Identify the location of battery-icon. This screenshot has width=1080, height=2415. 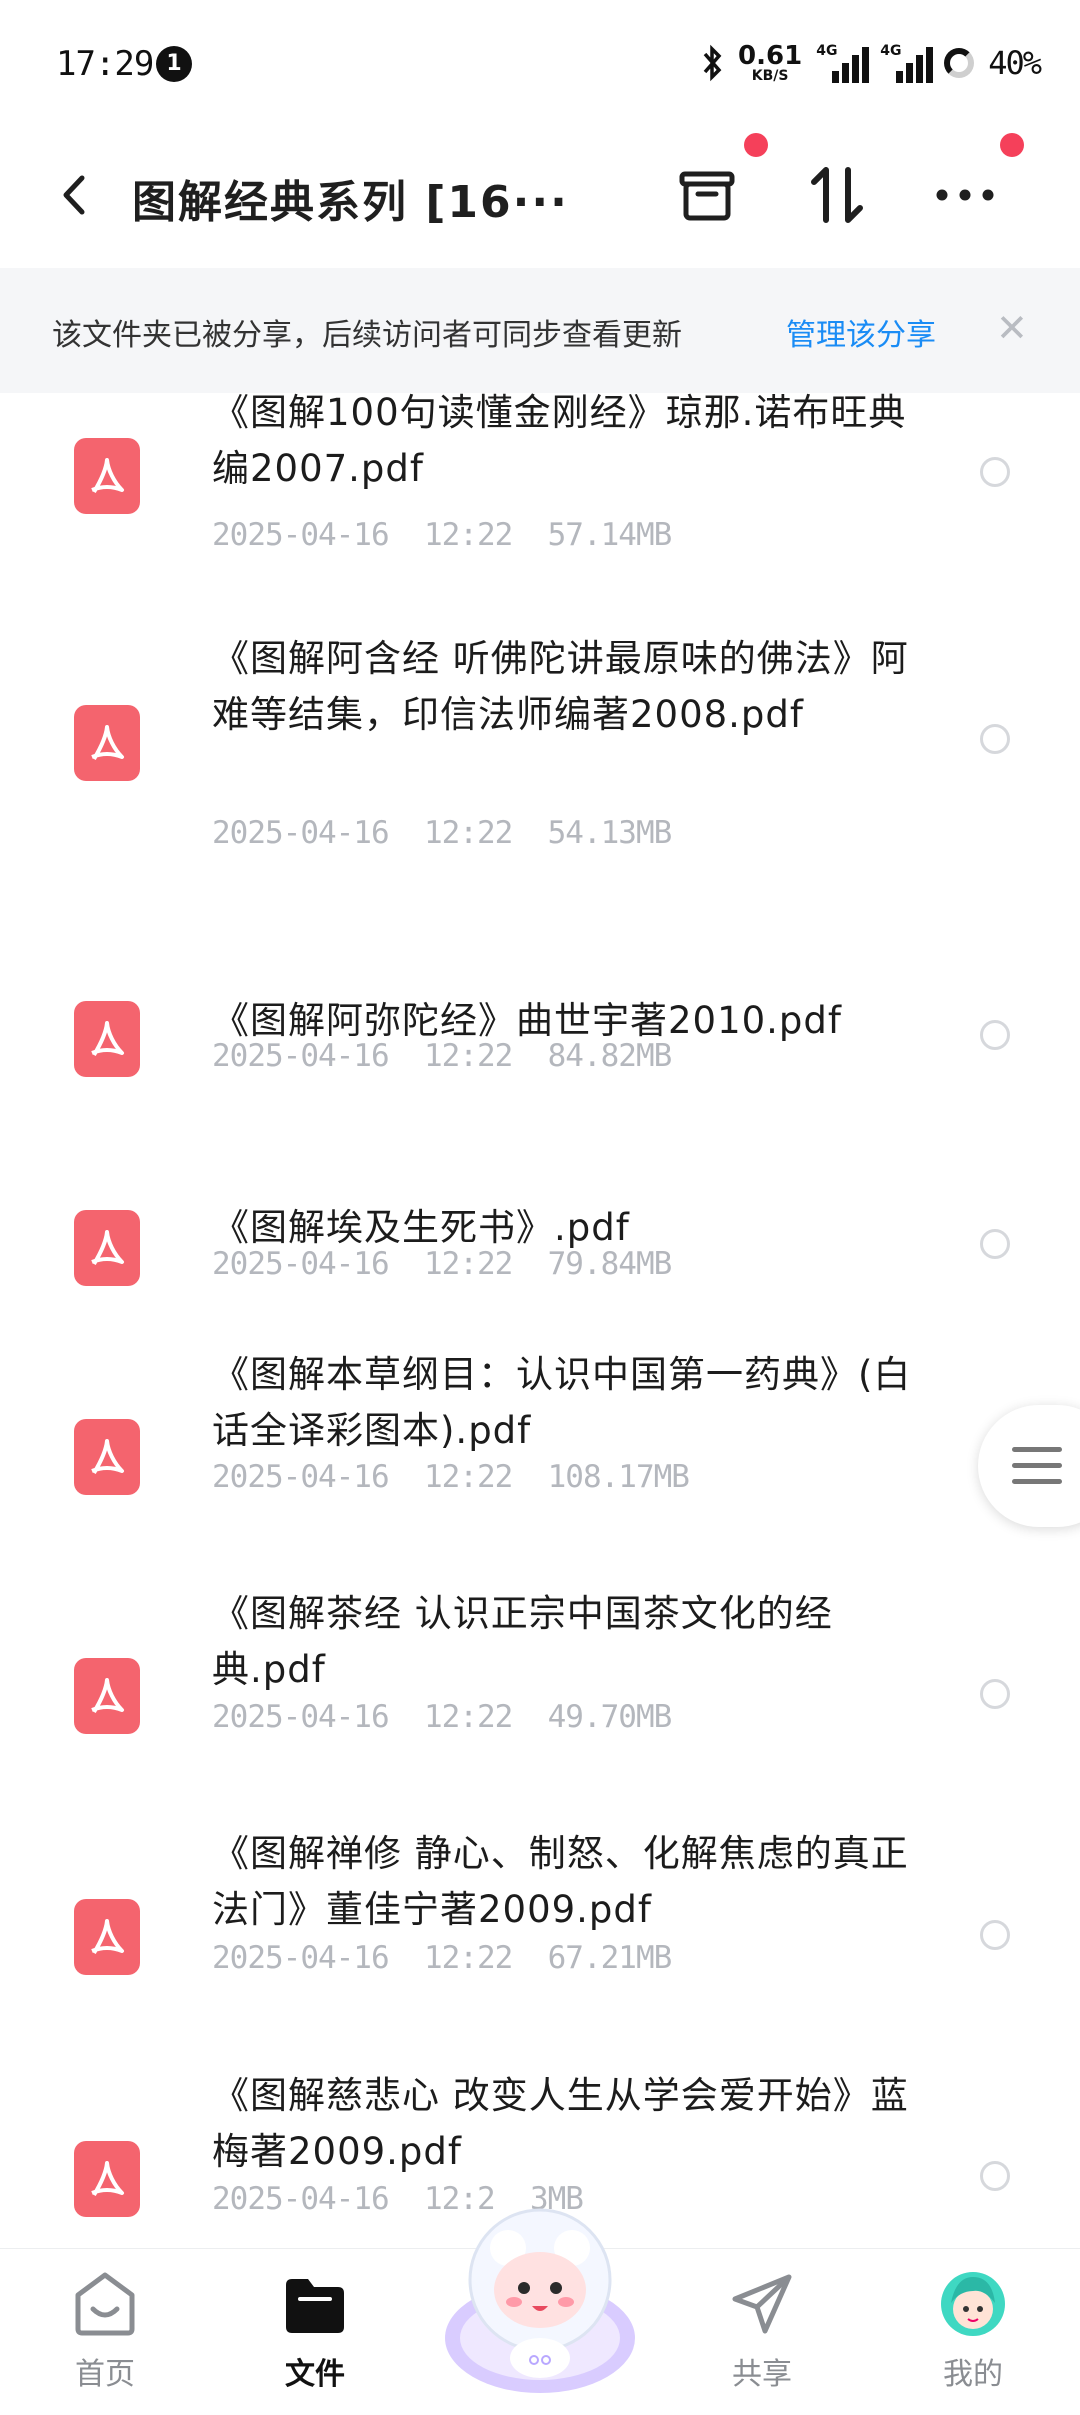
(959, 63).